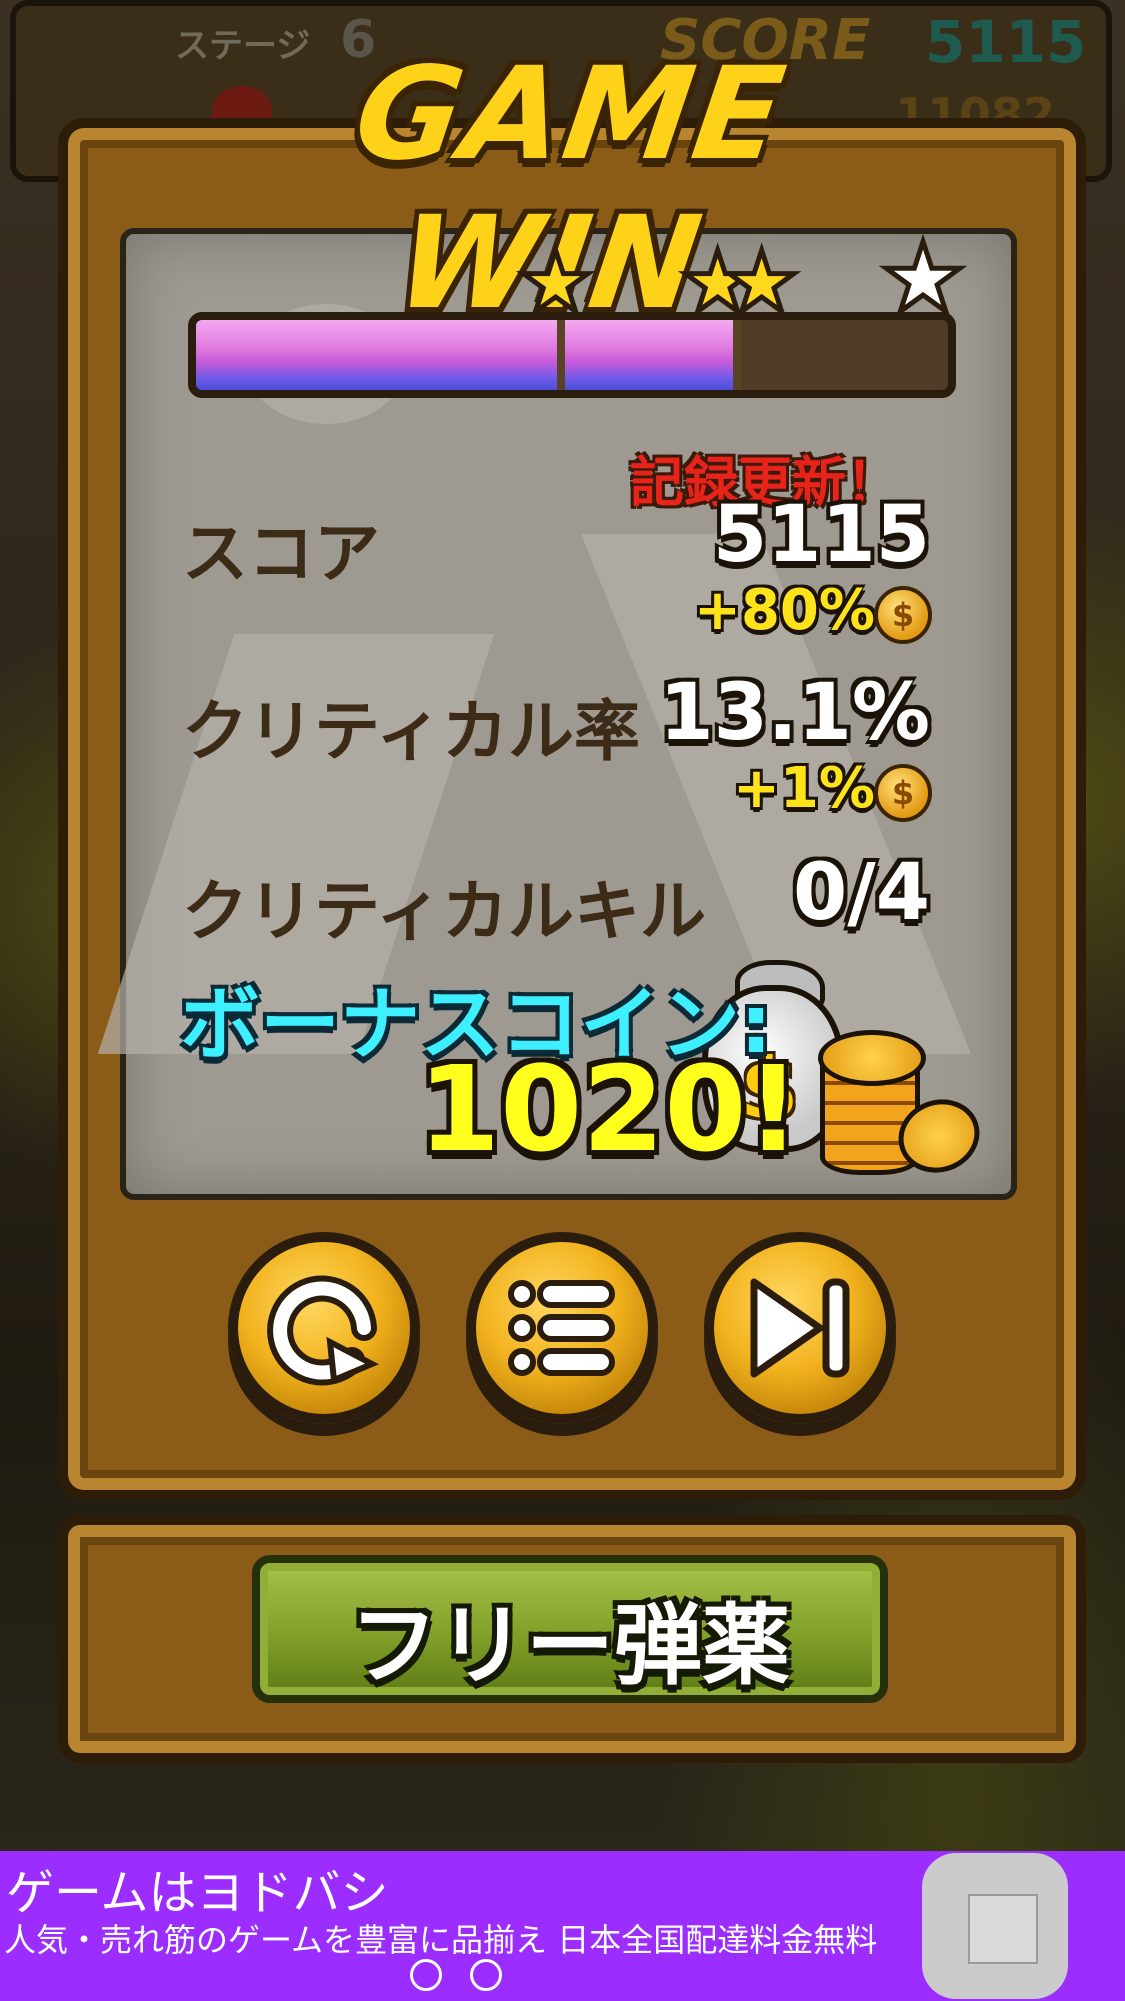 Image resolution: width=1125 pixels, height=2001 pixels. Describe the element at coordinates (861, 893) in the screenshot. I see `critical-kill-value: 0/4` at that location.